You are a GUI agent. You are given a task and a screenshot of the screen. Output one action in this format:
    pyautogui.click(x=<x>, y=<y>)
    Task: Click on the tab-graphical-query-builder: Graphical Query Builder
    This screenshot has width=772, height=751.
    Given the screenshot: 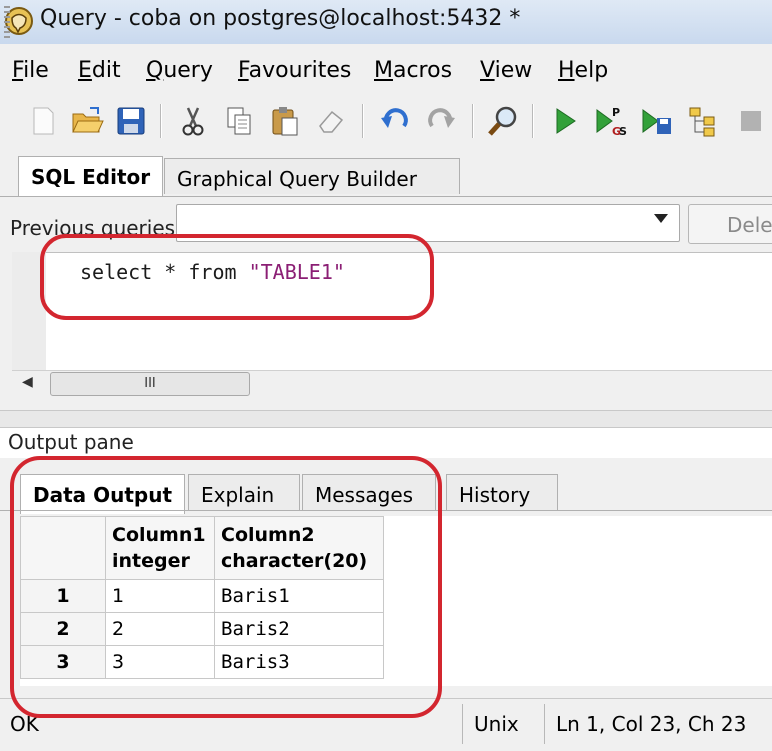 What is the action you would take?
    pyautogui.click(x=312, y=176)
    